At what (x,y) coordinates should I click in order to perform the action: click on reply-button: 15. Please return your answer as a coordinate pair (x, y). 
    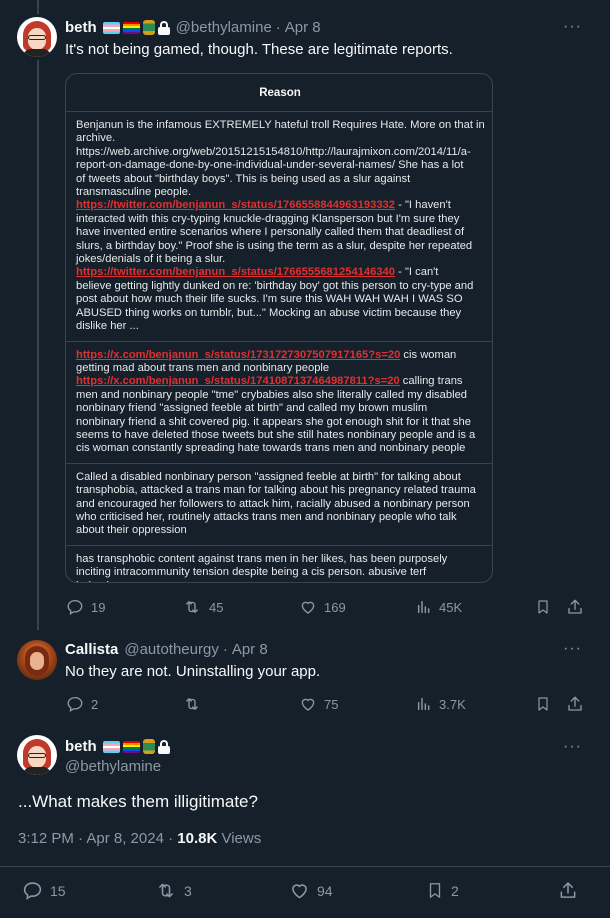
    Looking at the image, I should click on (44, 890).